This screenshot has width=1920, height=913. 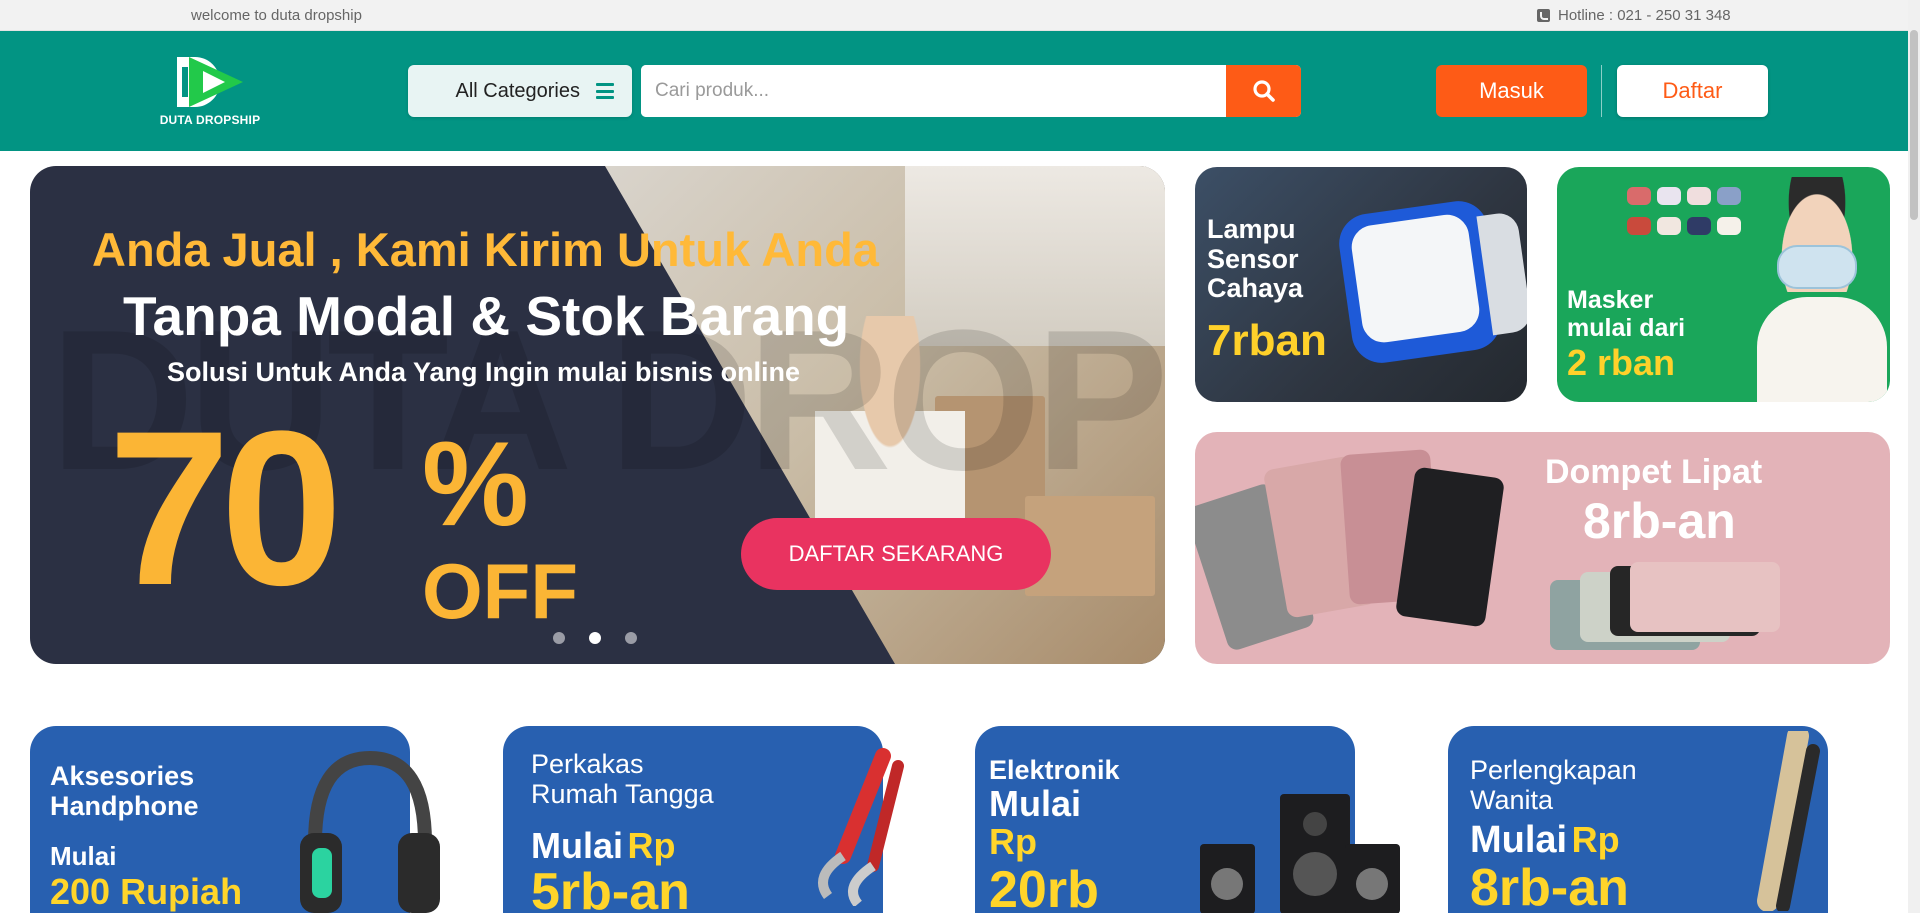 I want to click on speaker-icon, so click(x=1300, y=853).